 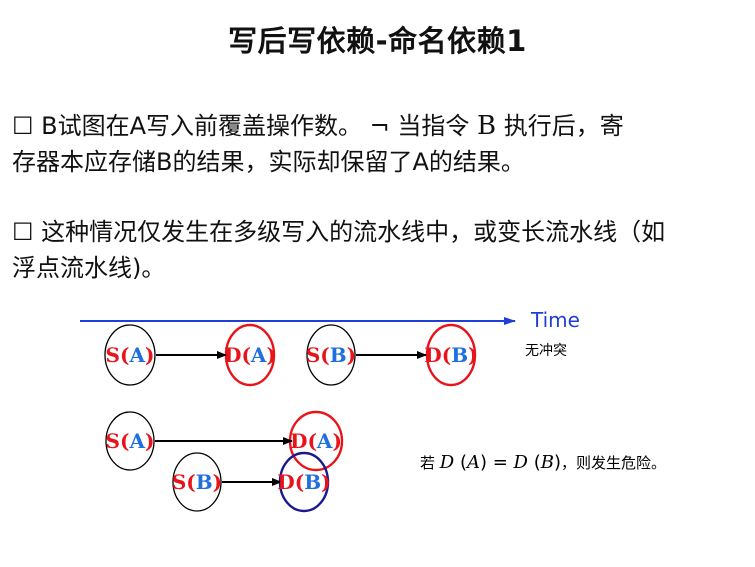 I want to click on stage-label-d-b-3: D(B), so click(x=303, y=482).